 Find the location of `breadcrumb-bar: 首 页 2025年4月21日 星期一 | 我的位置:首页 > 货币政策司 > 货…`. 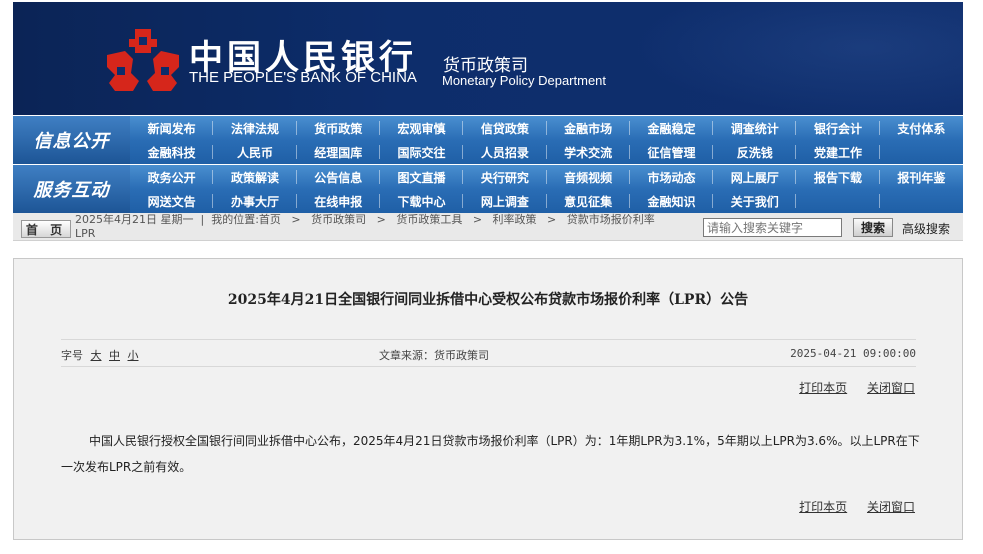

breadcrumb-bar: 首 页 2025年4月21日 星期一 | 我的位置:首页 > 货币政策司 > 货… is located at coordinates (488, 227).